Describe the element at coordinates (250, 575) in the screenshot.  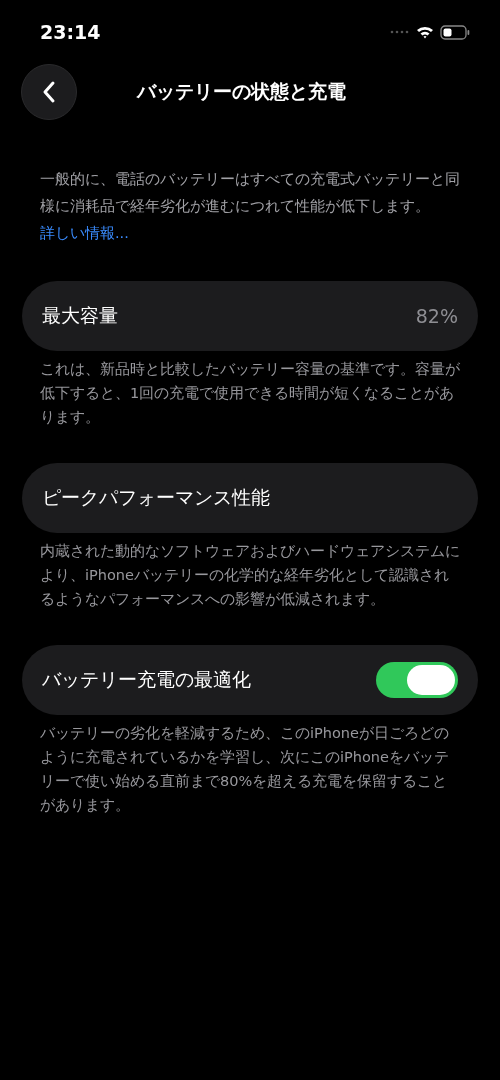
I see `row-description: 内蔵された動的なソフトウェアおよびハードウェアシステムにより、iPhoneバッテリーの化学的な経年劣化として認識されるようなパフォーマンスへの影響が低減されます。` at that location.